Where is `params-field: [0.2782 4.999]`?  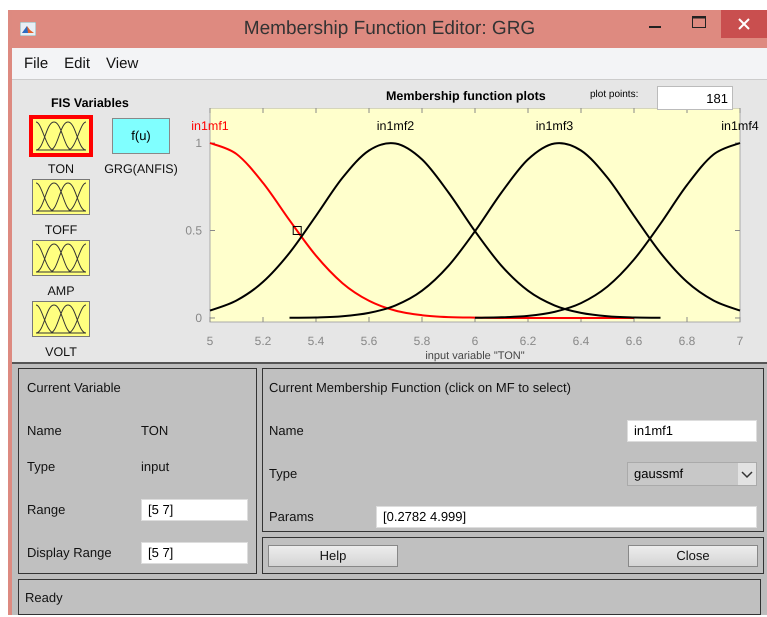 params-field: [0.2782 4.999] is located at coordinates (566, 517).